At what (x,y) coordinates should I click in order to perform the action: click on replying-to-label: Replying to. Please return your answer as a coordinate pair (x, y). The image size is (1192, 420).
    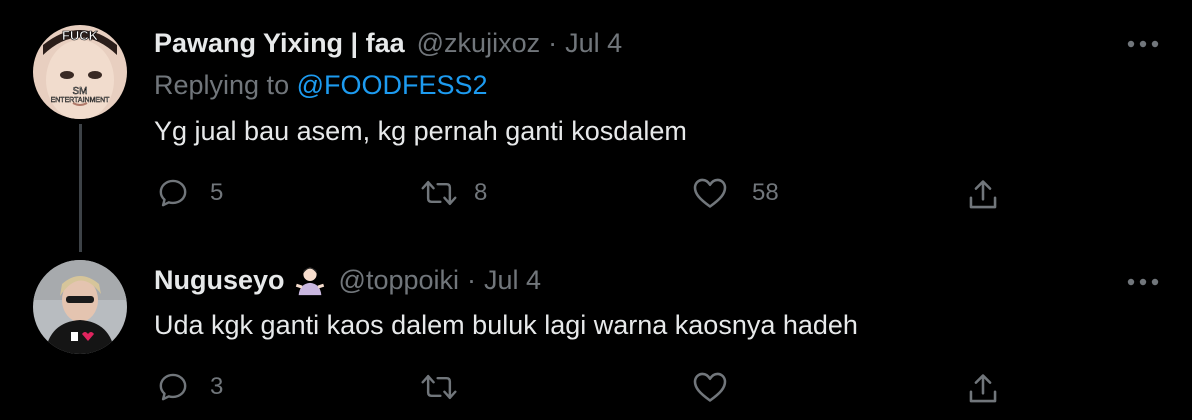
    Looking at the image, I should click on (225, 85).